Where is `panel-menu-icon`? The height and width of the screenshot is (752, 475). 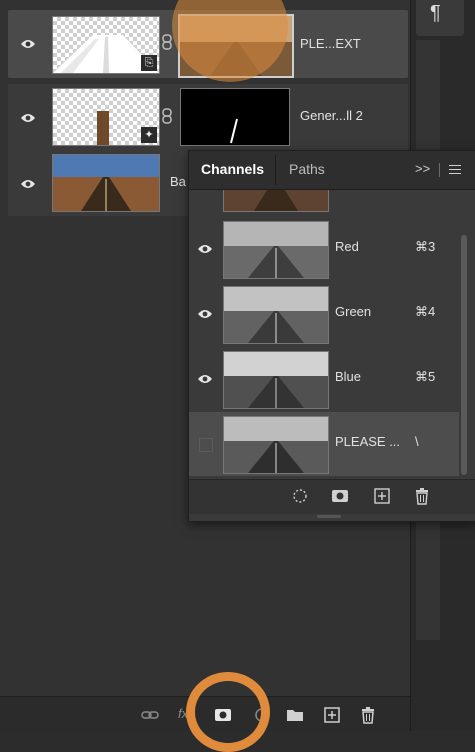 panel-menu-icon is located at coordinates (455, 169).